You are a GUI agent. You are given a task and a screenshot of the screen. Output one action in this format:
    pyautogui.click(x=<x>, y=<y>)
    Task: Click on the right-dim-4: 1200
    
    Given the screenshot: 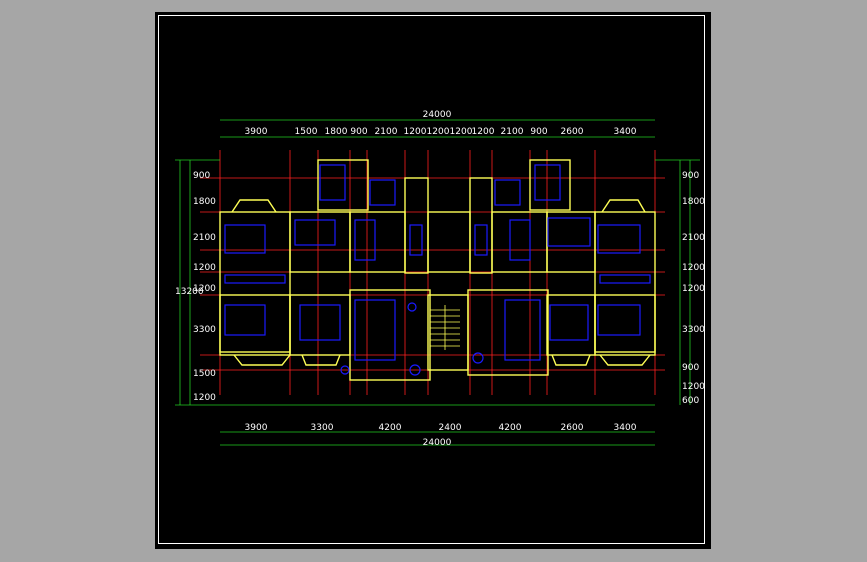 What is the action you would take?
    pyautogui.click(x=693, y=268)
    